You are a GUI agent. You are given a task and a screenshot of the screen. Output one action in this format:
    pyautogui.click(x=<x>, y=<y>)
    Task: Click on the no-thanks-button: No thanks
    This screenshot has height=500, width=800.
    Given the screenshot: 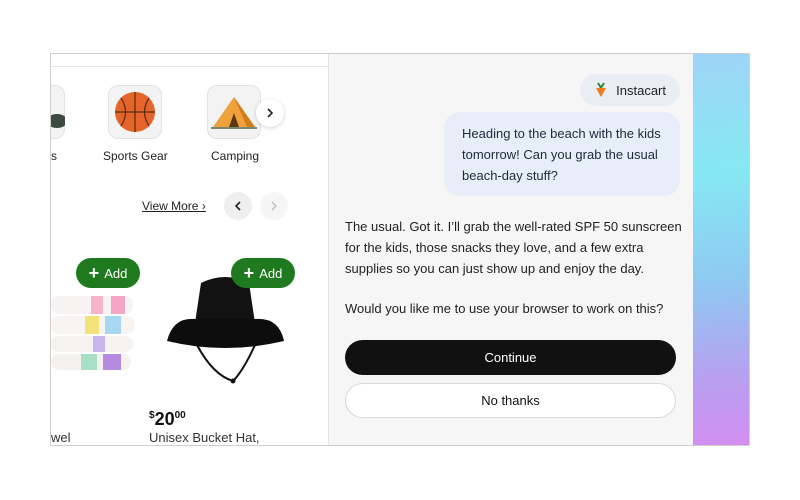 What is the action you would take?
    pyautogui.click(x=510, y=400)
    